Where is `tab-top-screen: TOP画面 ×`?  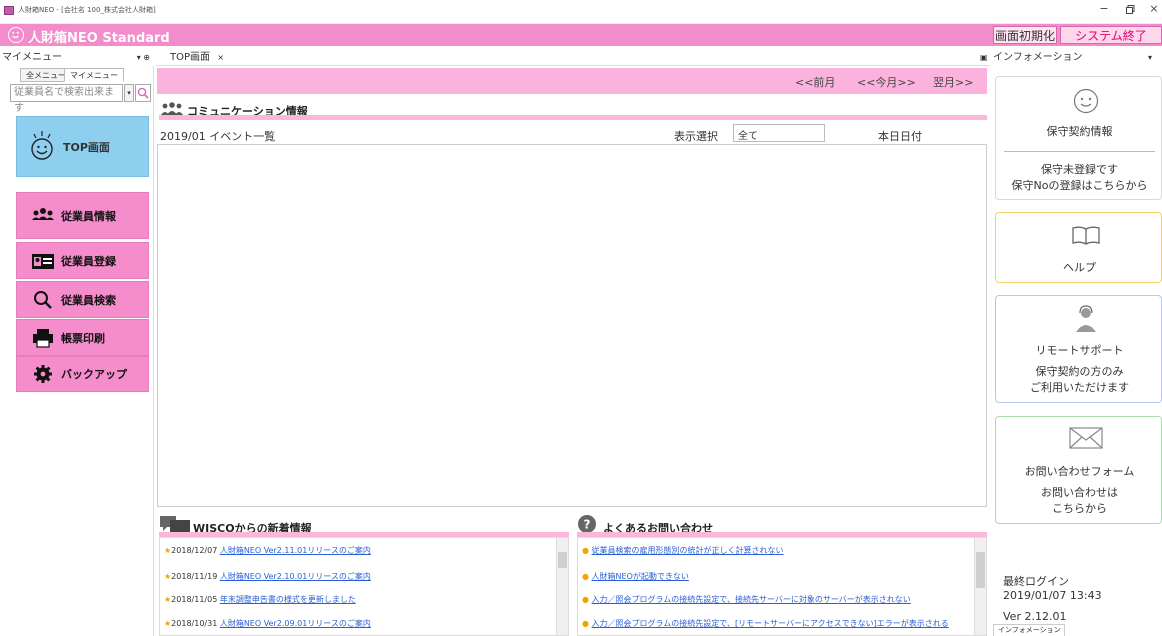
tab-top-screen: TOP画面 × is located at coordinates (197, 58).